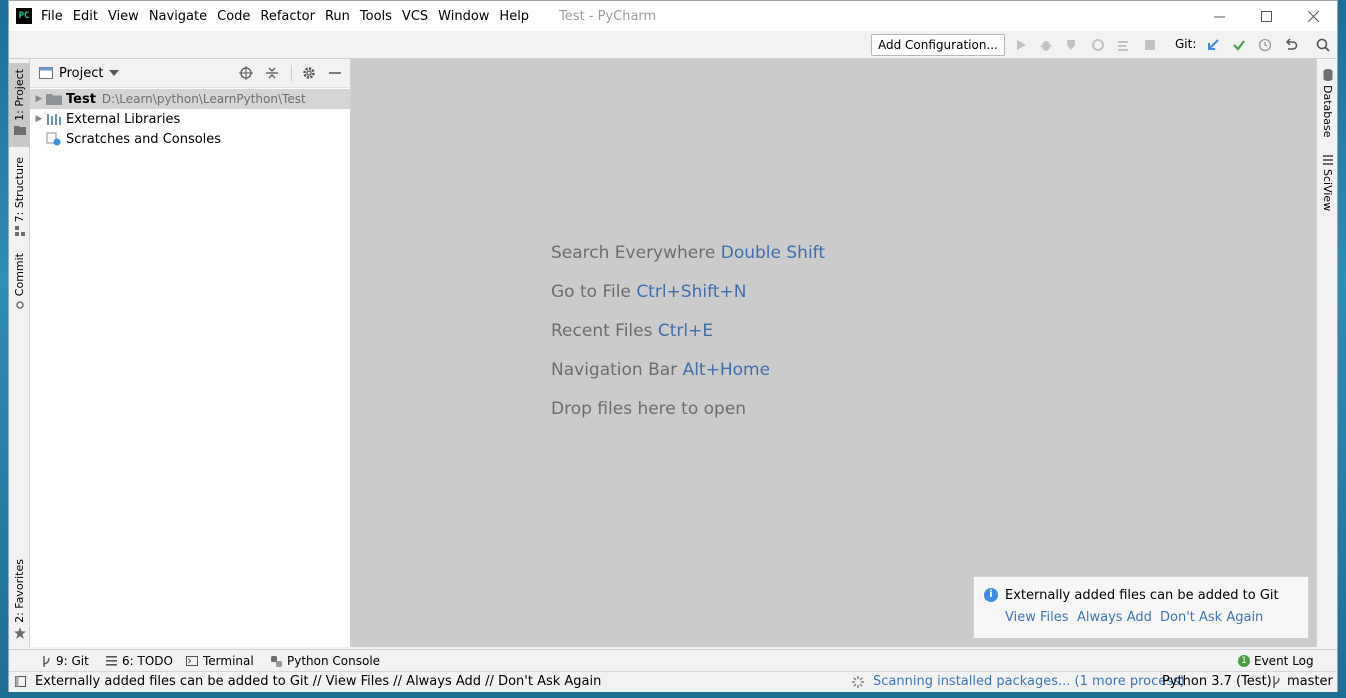 The width and height of the screenshot is (1346, 698). Describe the element at coordinates (287, 16) in the screenshot. I see `menu-refactor: Refactor` at that location.